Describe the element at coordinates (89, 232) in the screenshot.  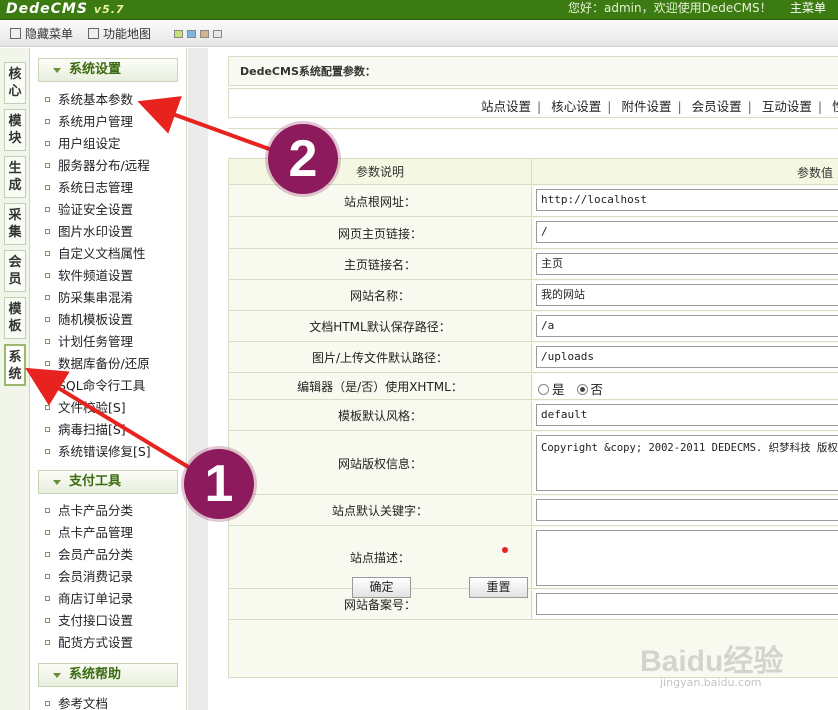
I see `menu-item-watermark: 图片水印设置` at that location.